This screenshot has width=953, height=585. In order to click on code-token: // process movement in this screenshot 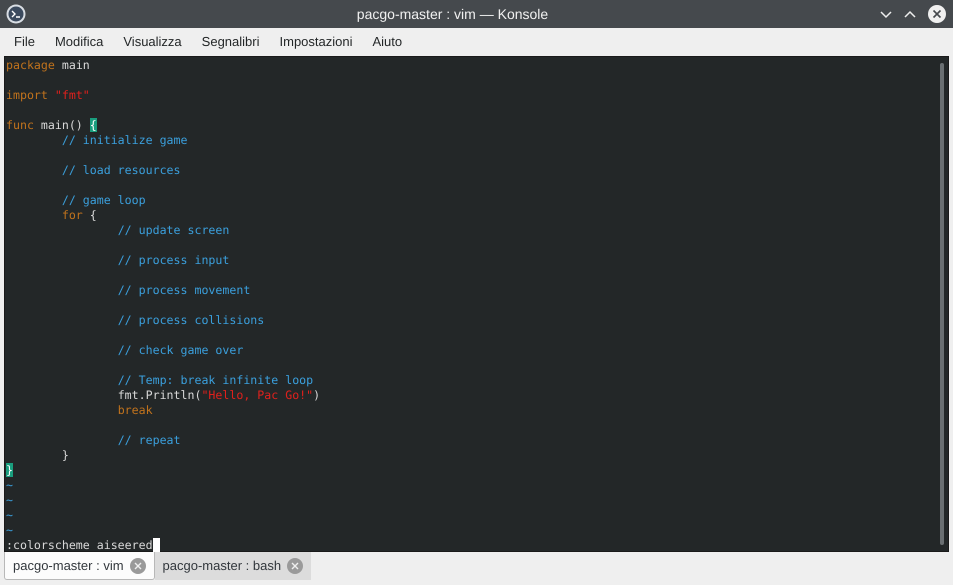, I will do `click(184, 290)`.